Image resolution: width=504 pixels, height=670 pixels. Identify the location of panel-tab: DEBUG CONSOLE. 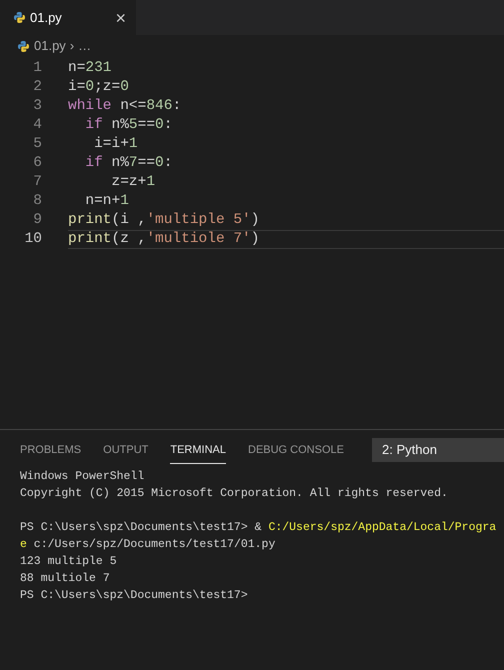
(296, 450).